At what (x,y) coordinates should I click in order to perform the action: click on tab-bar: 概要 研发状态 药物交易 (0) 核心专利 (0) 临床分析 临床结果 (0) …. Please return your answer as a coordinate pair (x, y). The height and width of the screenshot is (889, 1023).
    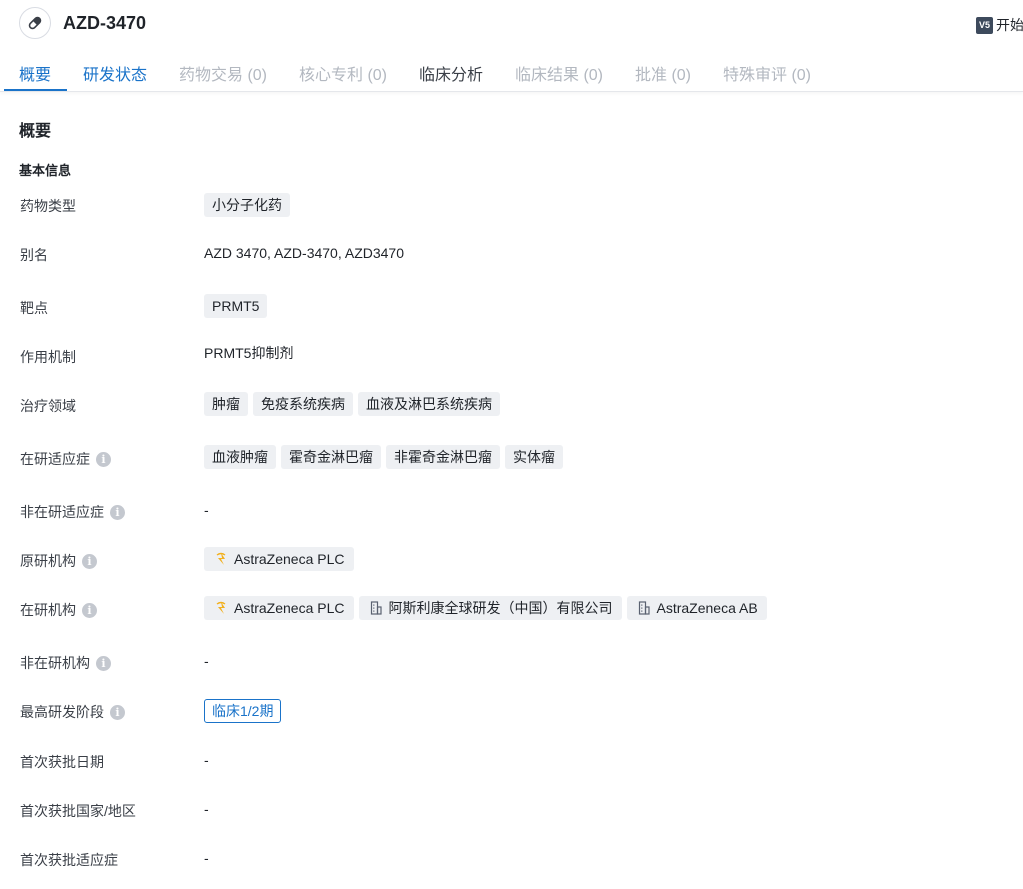
    Looking at the image, I should click on (511, 70).